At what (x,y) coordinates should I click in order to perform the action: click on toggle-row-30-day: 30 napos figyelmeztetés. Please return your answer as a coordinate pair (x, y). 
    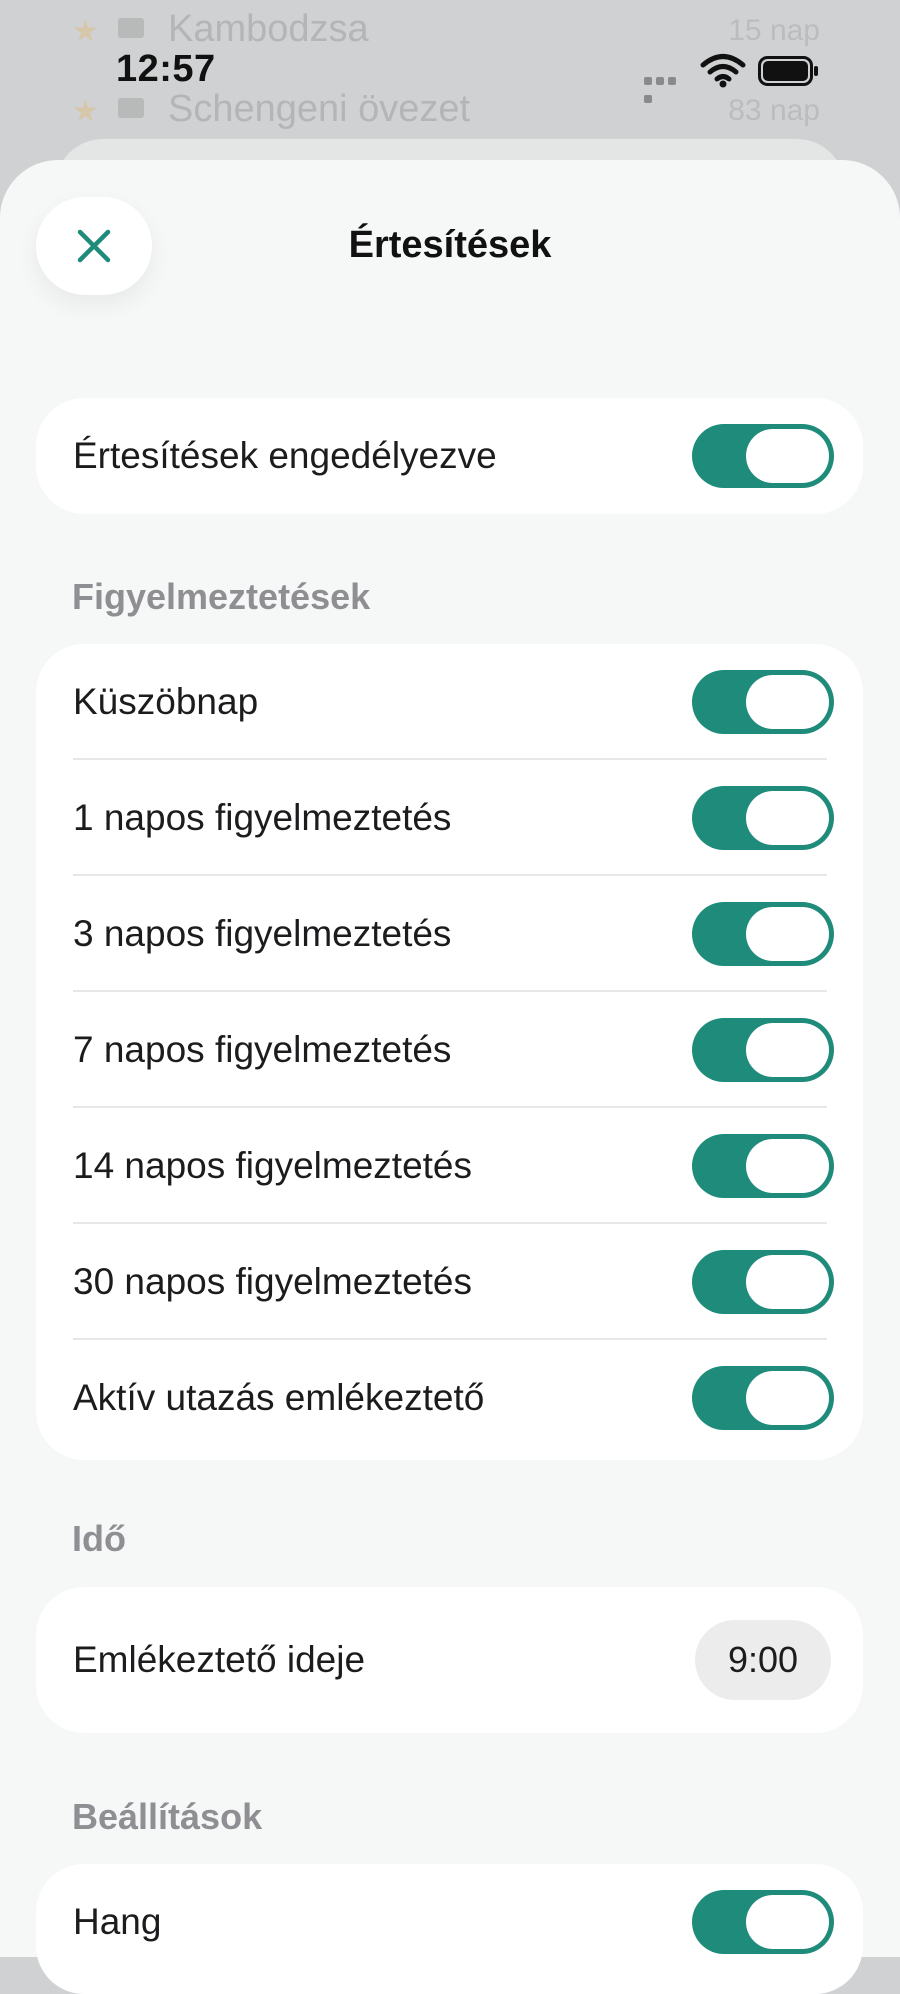
    Looking at the image, I should click on (449, 1282).